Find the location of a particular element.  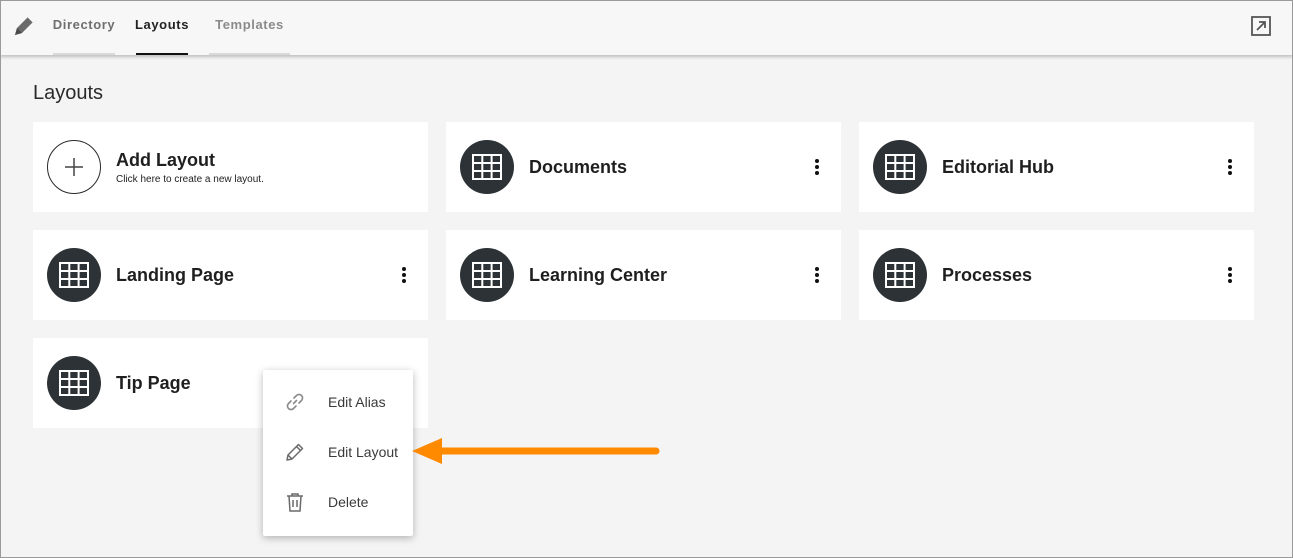

annotation-arrow is located at coordinates (536, 451).